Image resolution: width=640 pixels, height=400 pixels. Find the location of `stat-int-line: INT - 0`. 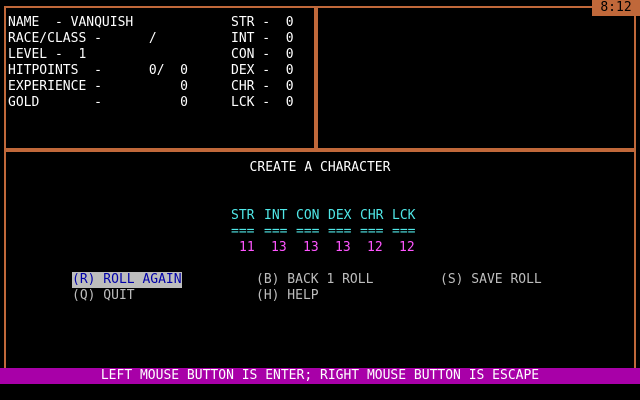

stat-int-line: INT - 0 is located at coordinates (262, 38).